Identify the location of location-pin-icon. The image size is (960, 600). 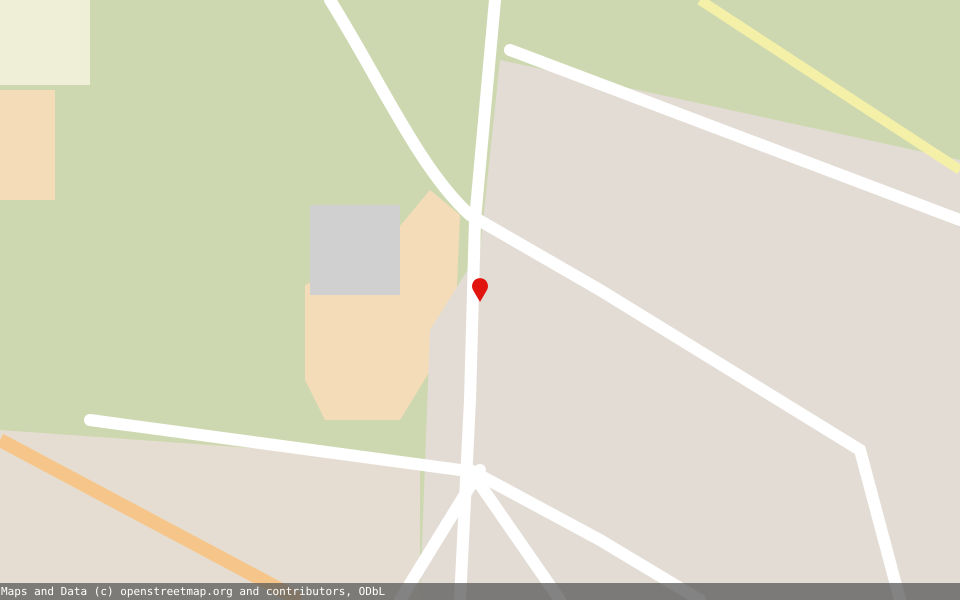
(480, 289).